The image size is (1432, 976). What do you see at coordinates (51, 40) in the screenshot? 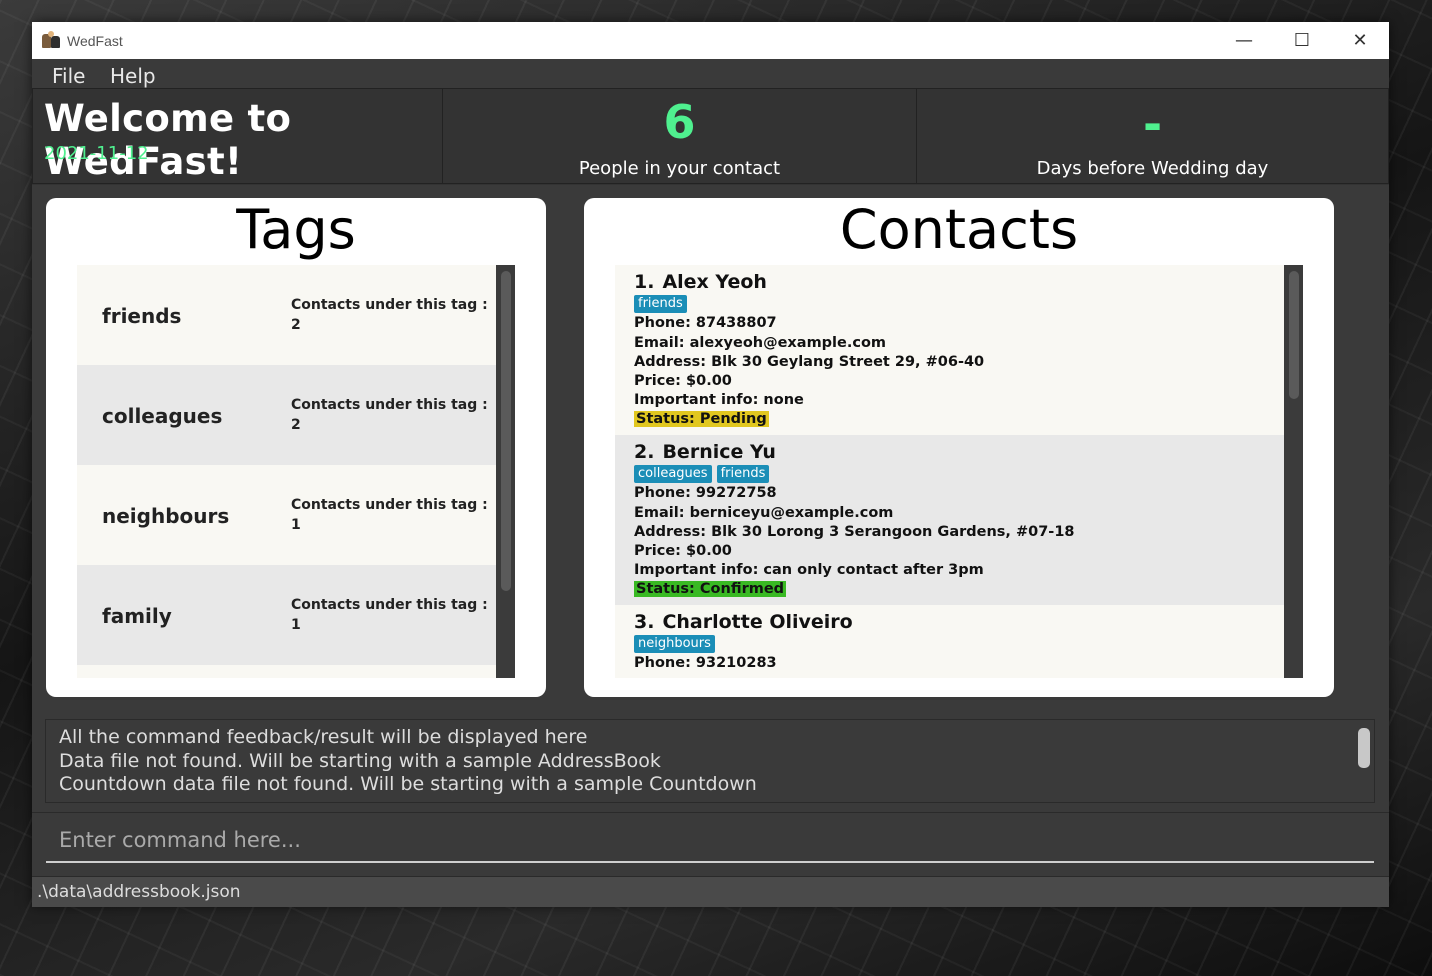
I see `wedfast-logo-icon` at bounding box center [51, 40].